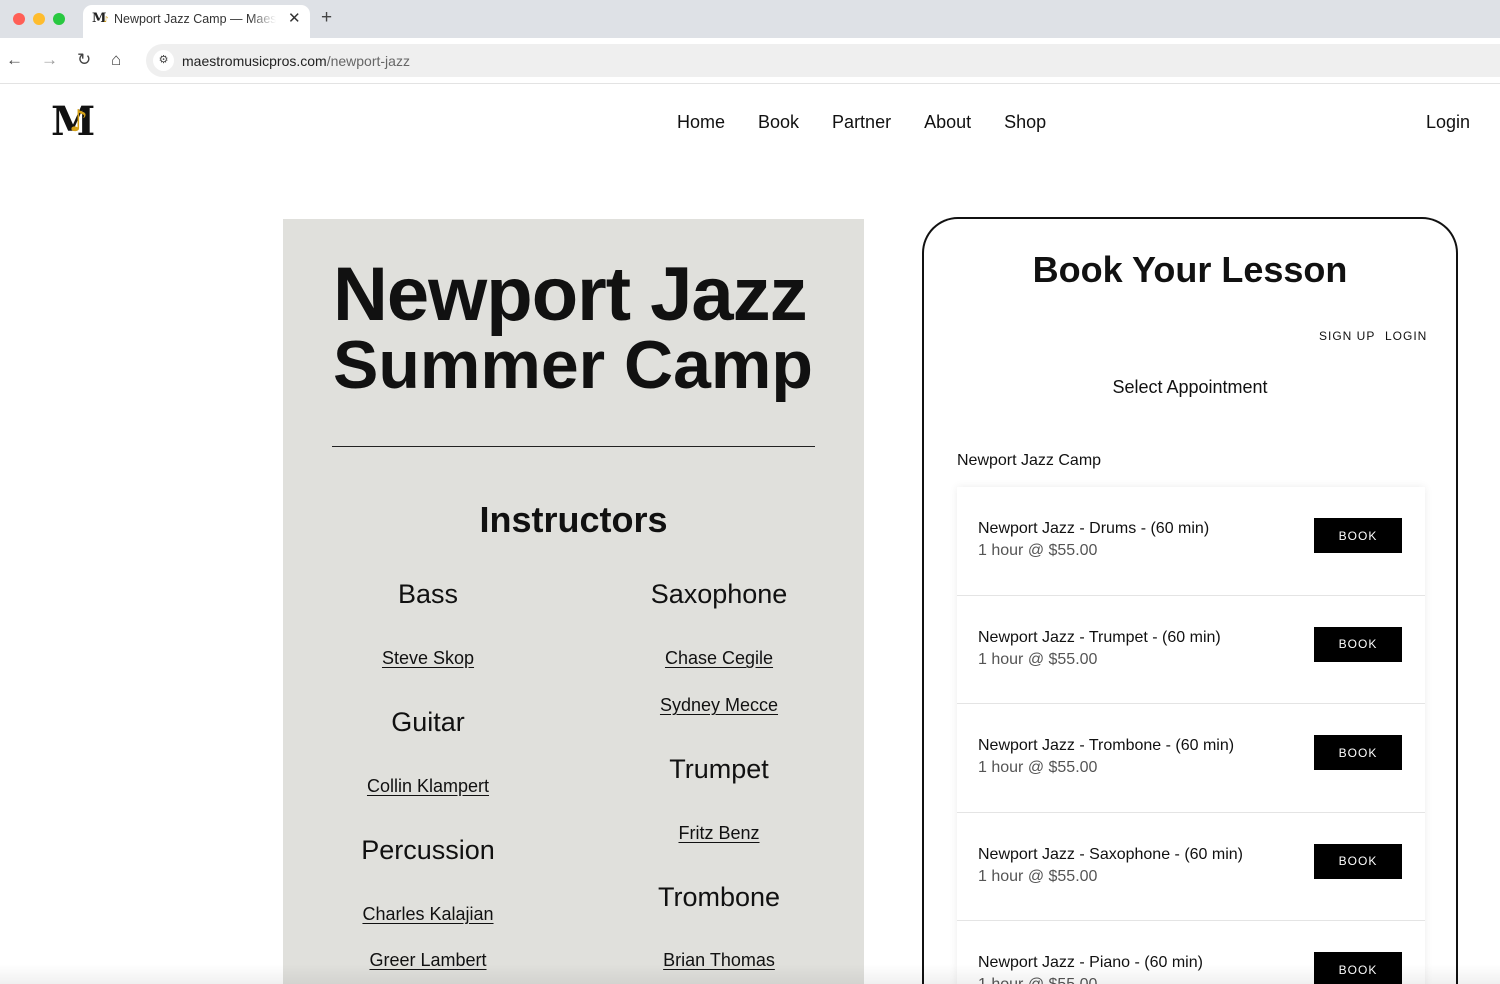 This screenshot has width=1500, height=984. What do you see at coordinates (823, 60) in the screenshot?
I see `address-bar: ⚙ maestromusicpros.com/newport-jazz` at bounding box center [823, 60].